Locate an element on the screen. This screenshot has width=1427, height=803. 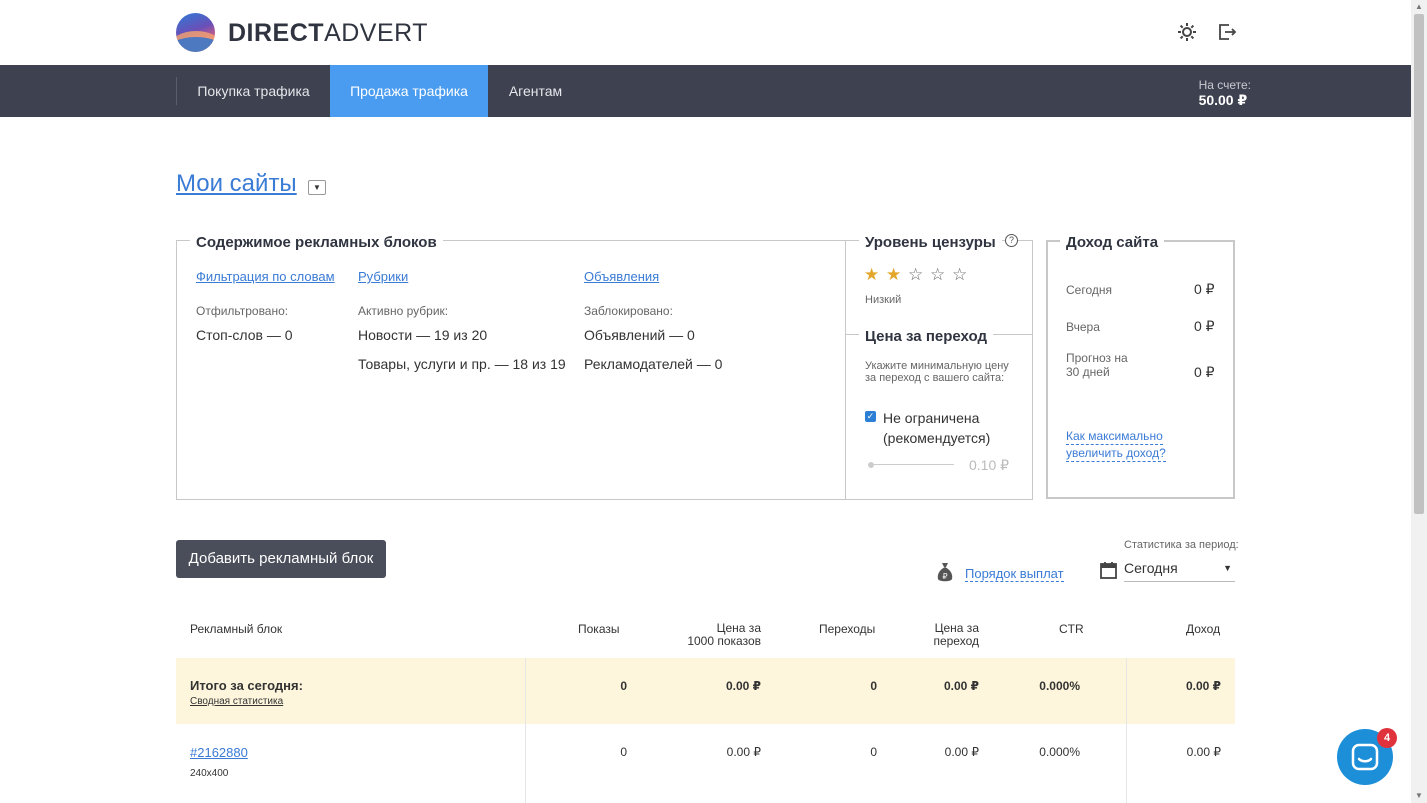
row-cpm: 0.00 ₽ is located at coordinates (743, 752).